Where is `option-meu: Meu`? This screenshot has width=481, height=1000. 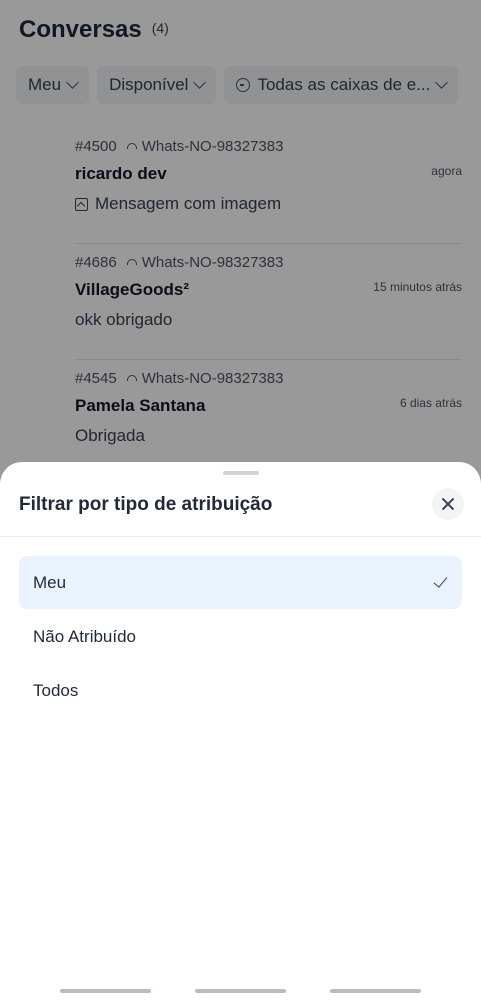
option-meu: Meu is located at coordinates (240, 582).